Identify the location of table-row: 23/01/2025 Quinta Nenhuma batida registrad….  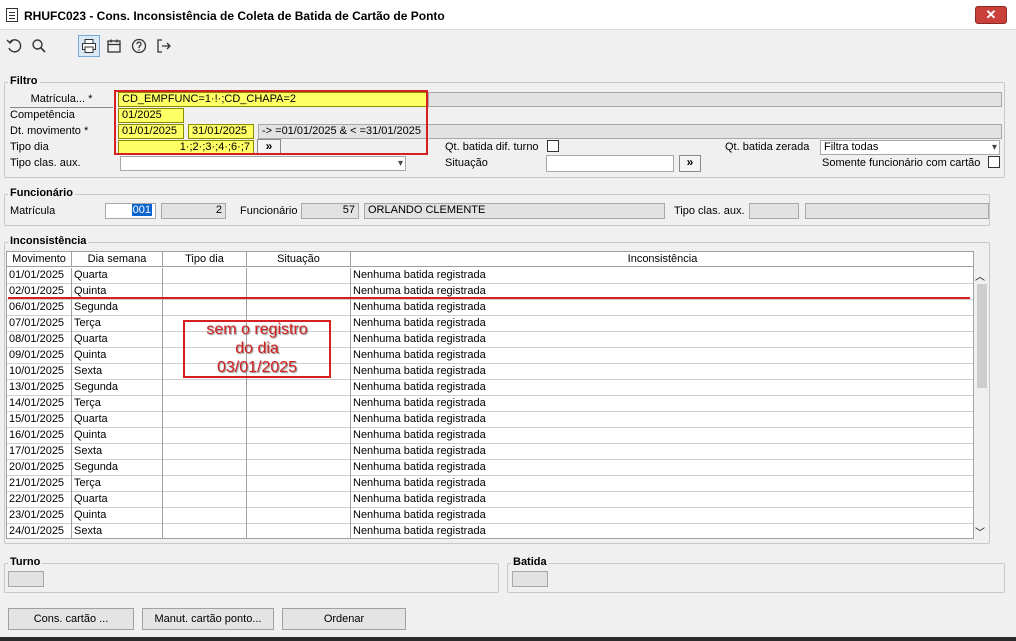
(490, 516).